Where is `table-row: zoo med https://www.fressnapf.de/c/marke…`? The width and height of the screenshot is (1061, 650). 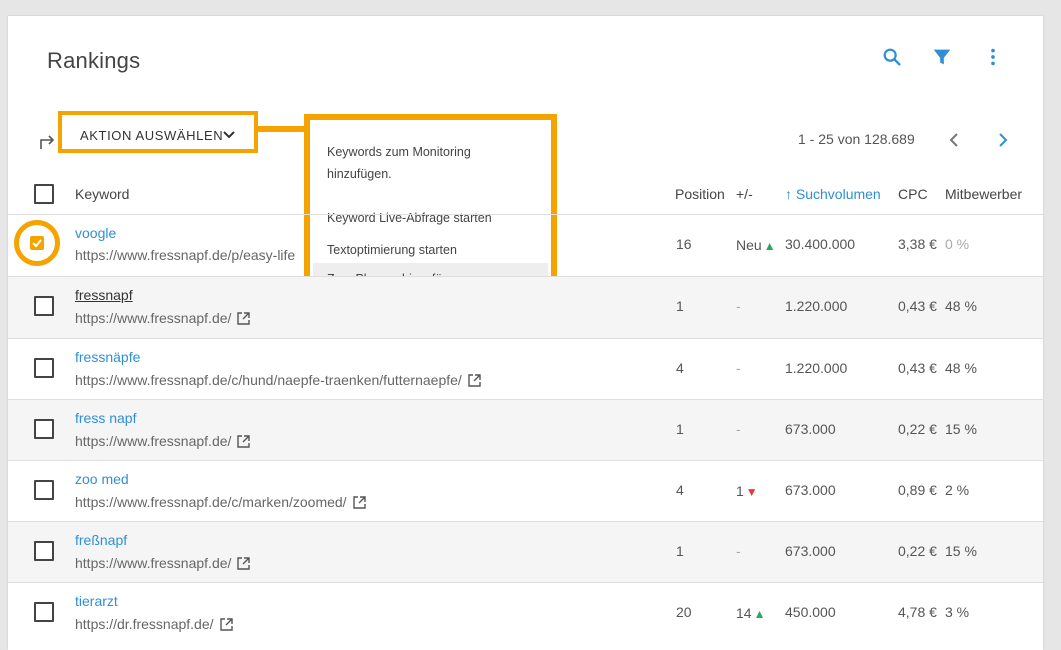
table-row: zoo med https://www.fressnapf.de/c/marke… is located at coordinates (525, 491).